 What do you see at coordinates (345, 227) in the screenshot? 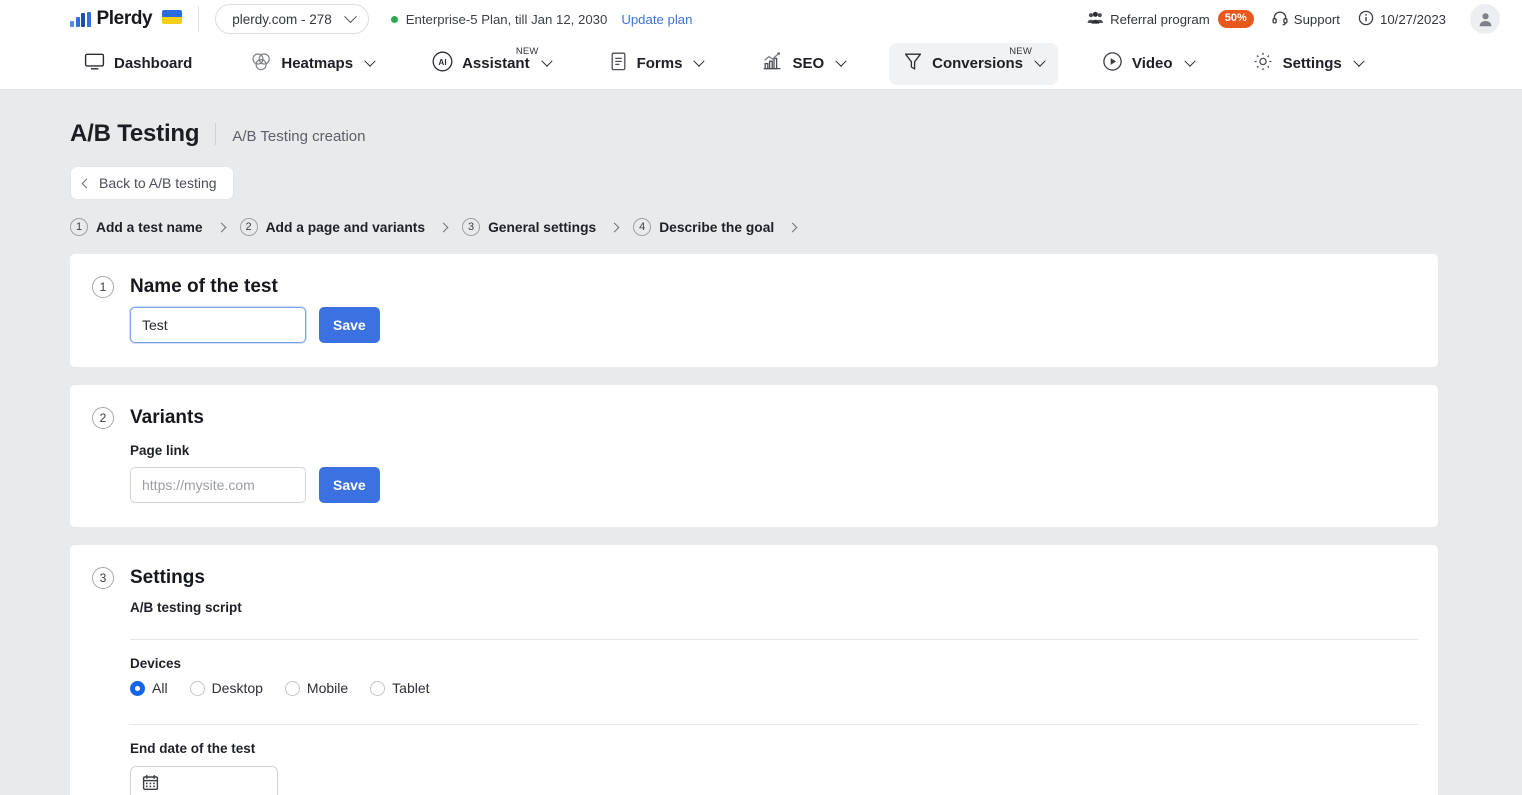
I see `step-label: Add a page and variants` at bounding box center [345, 227].